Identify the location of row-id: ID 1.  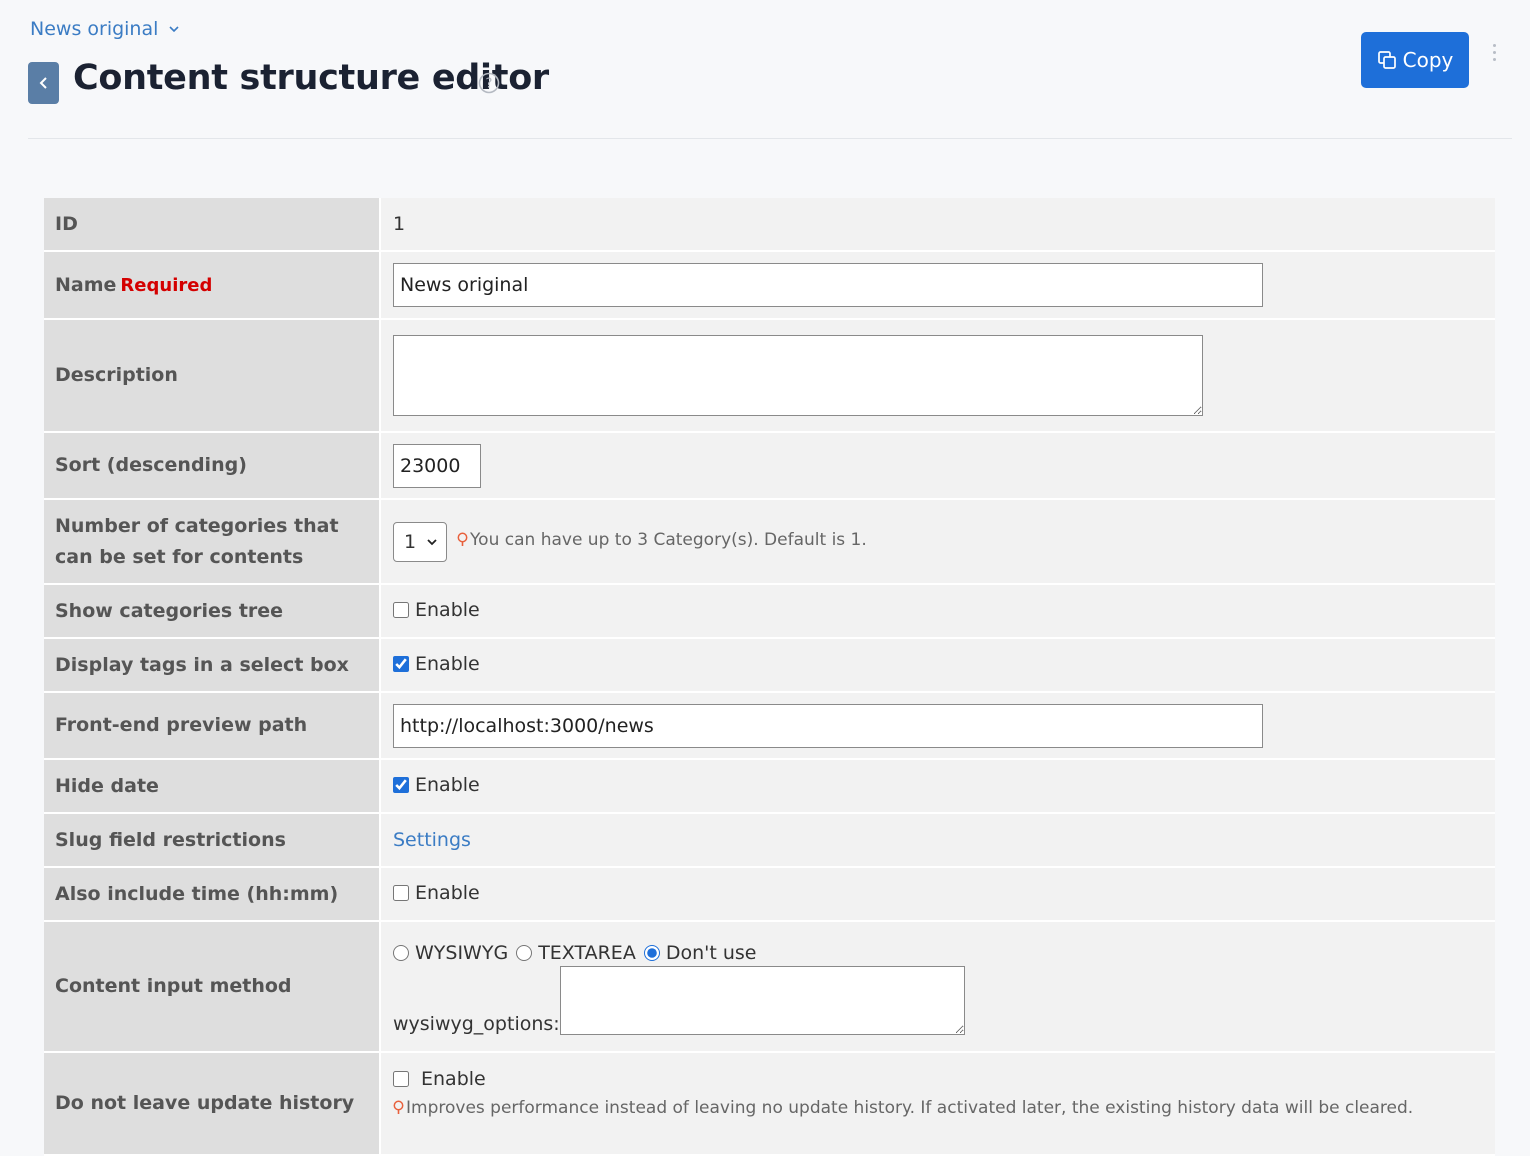
(769, 224).